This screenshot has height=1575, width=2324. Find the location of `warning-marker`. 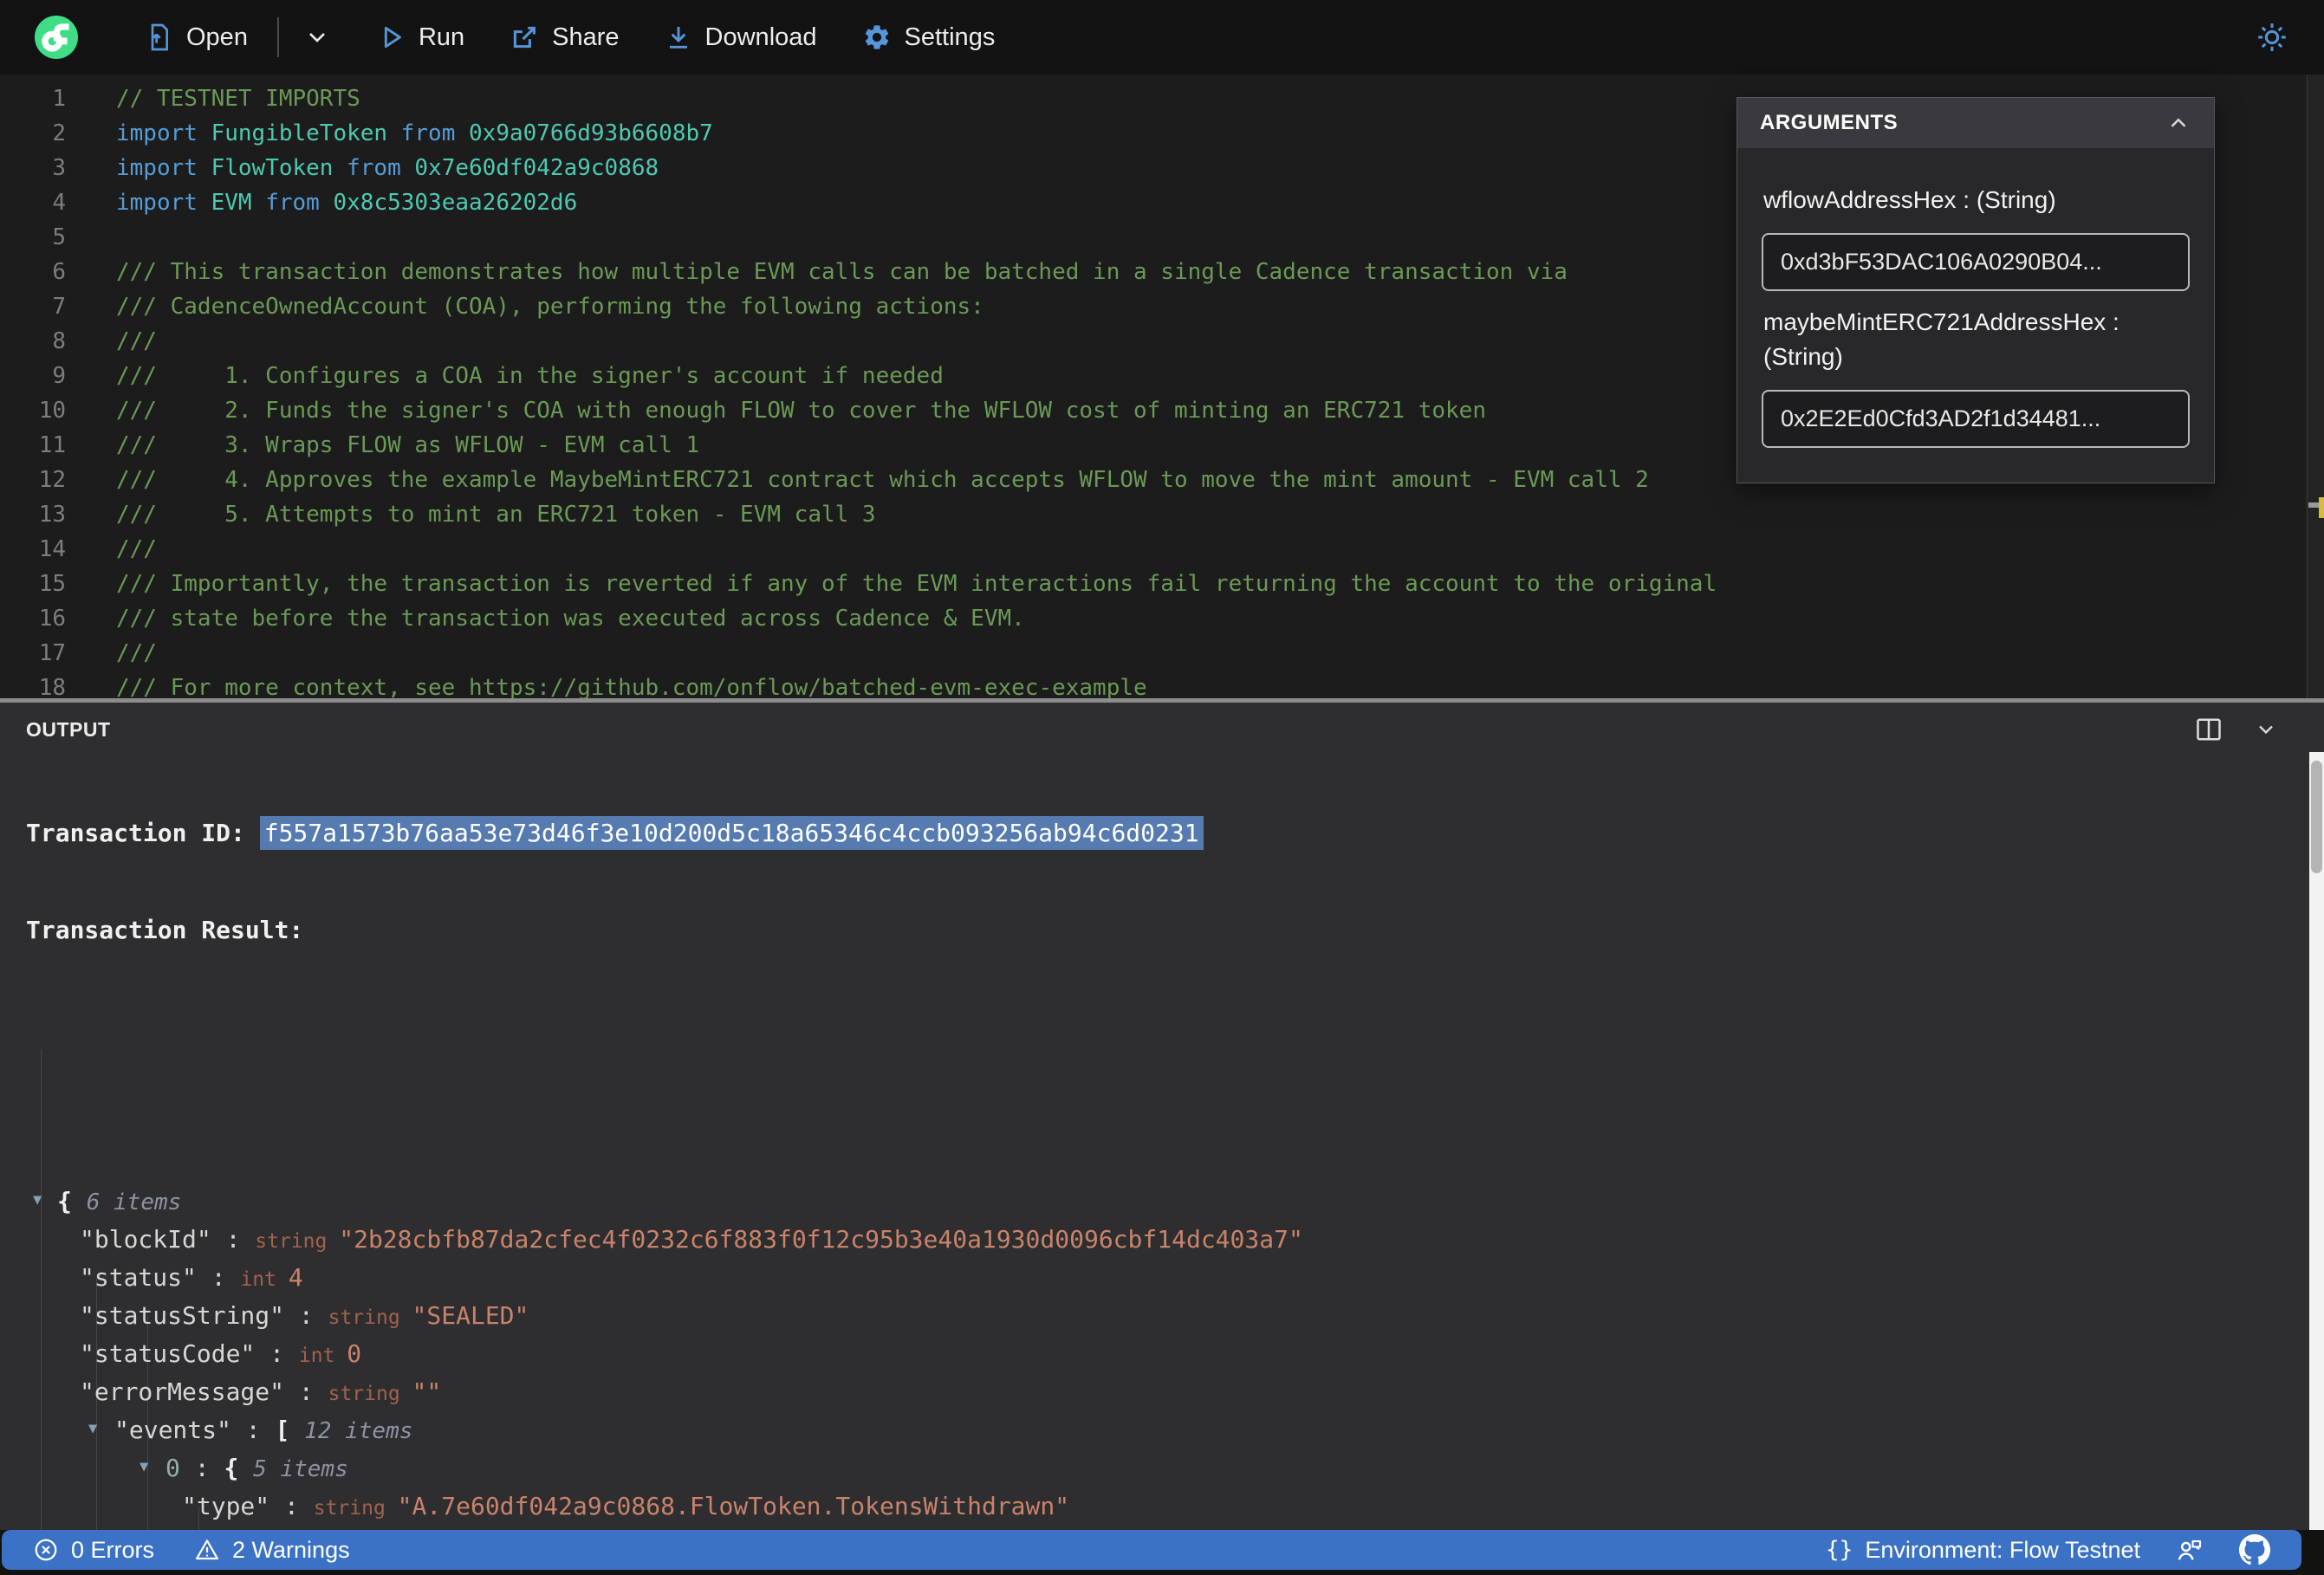

warning-marker is located at coordinates (2321, 508).